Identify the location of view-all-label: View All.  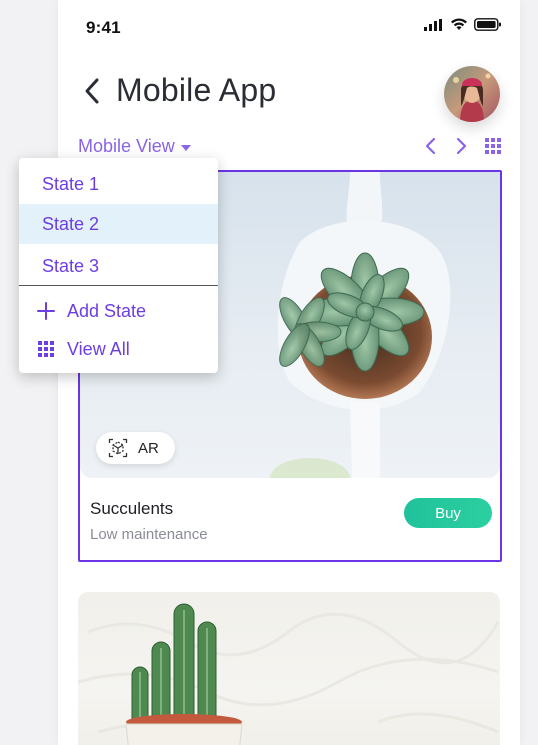
(98, 348).